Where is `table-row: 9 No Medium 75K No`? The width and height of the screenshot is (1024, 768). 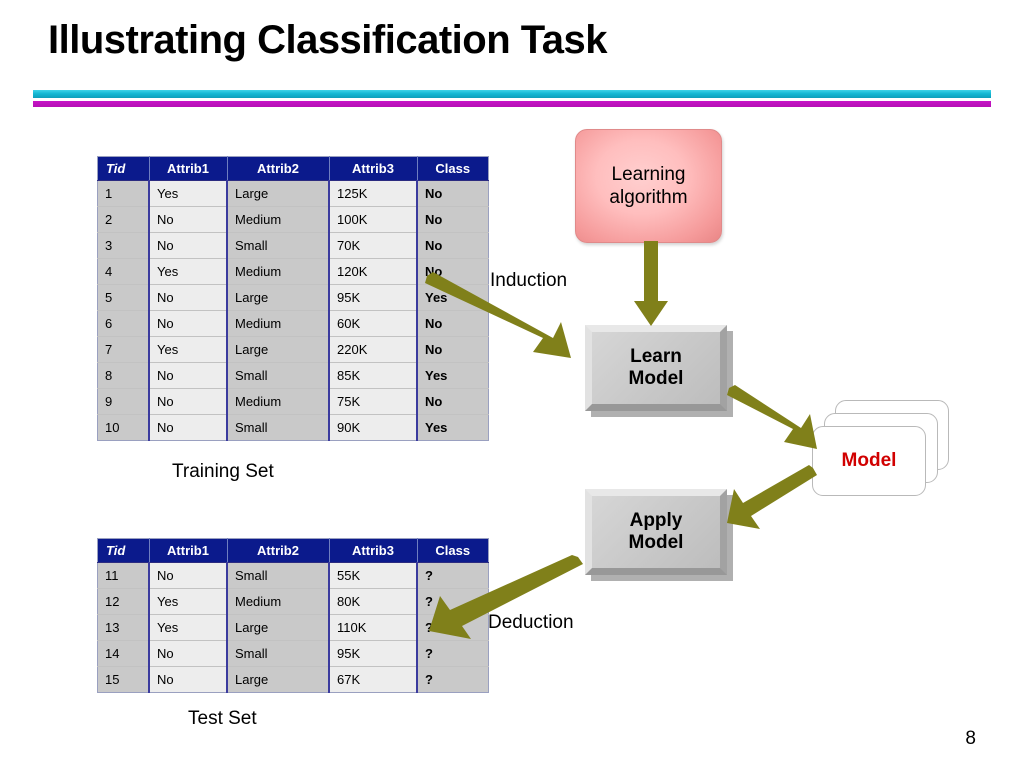
table-row: 9 No Medium 75K No is located at coordinates (293, 401).